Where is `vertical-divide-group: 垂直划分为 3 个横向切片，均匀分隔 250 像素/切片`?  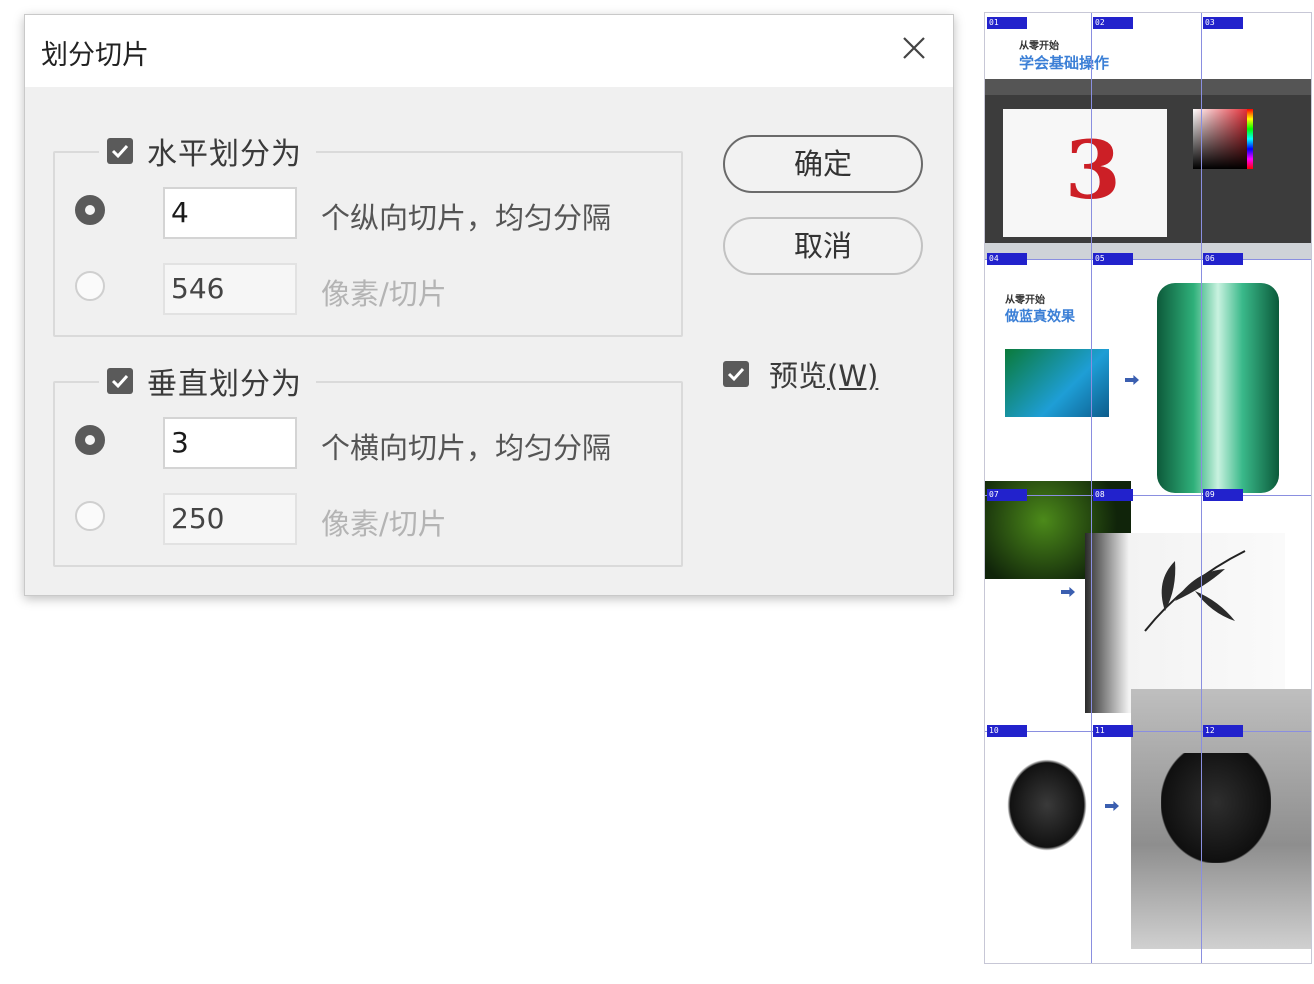
vertical-divide-group: 垂直划分为 3 个横向切片，均匀分隔 250 像素/切片 is located at coordinates (368, 464).